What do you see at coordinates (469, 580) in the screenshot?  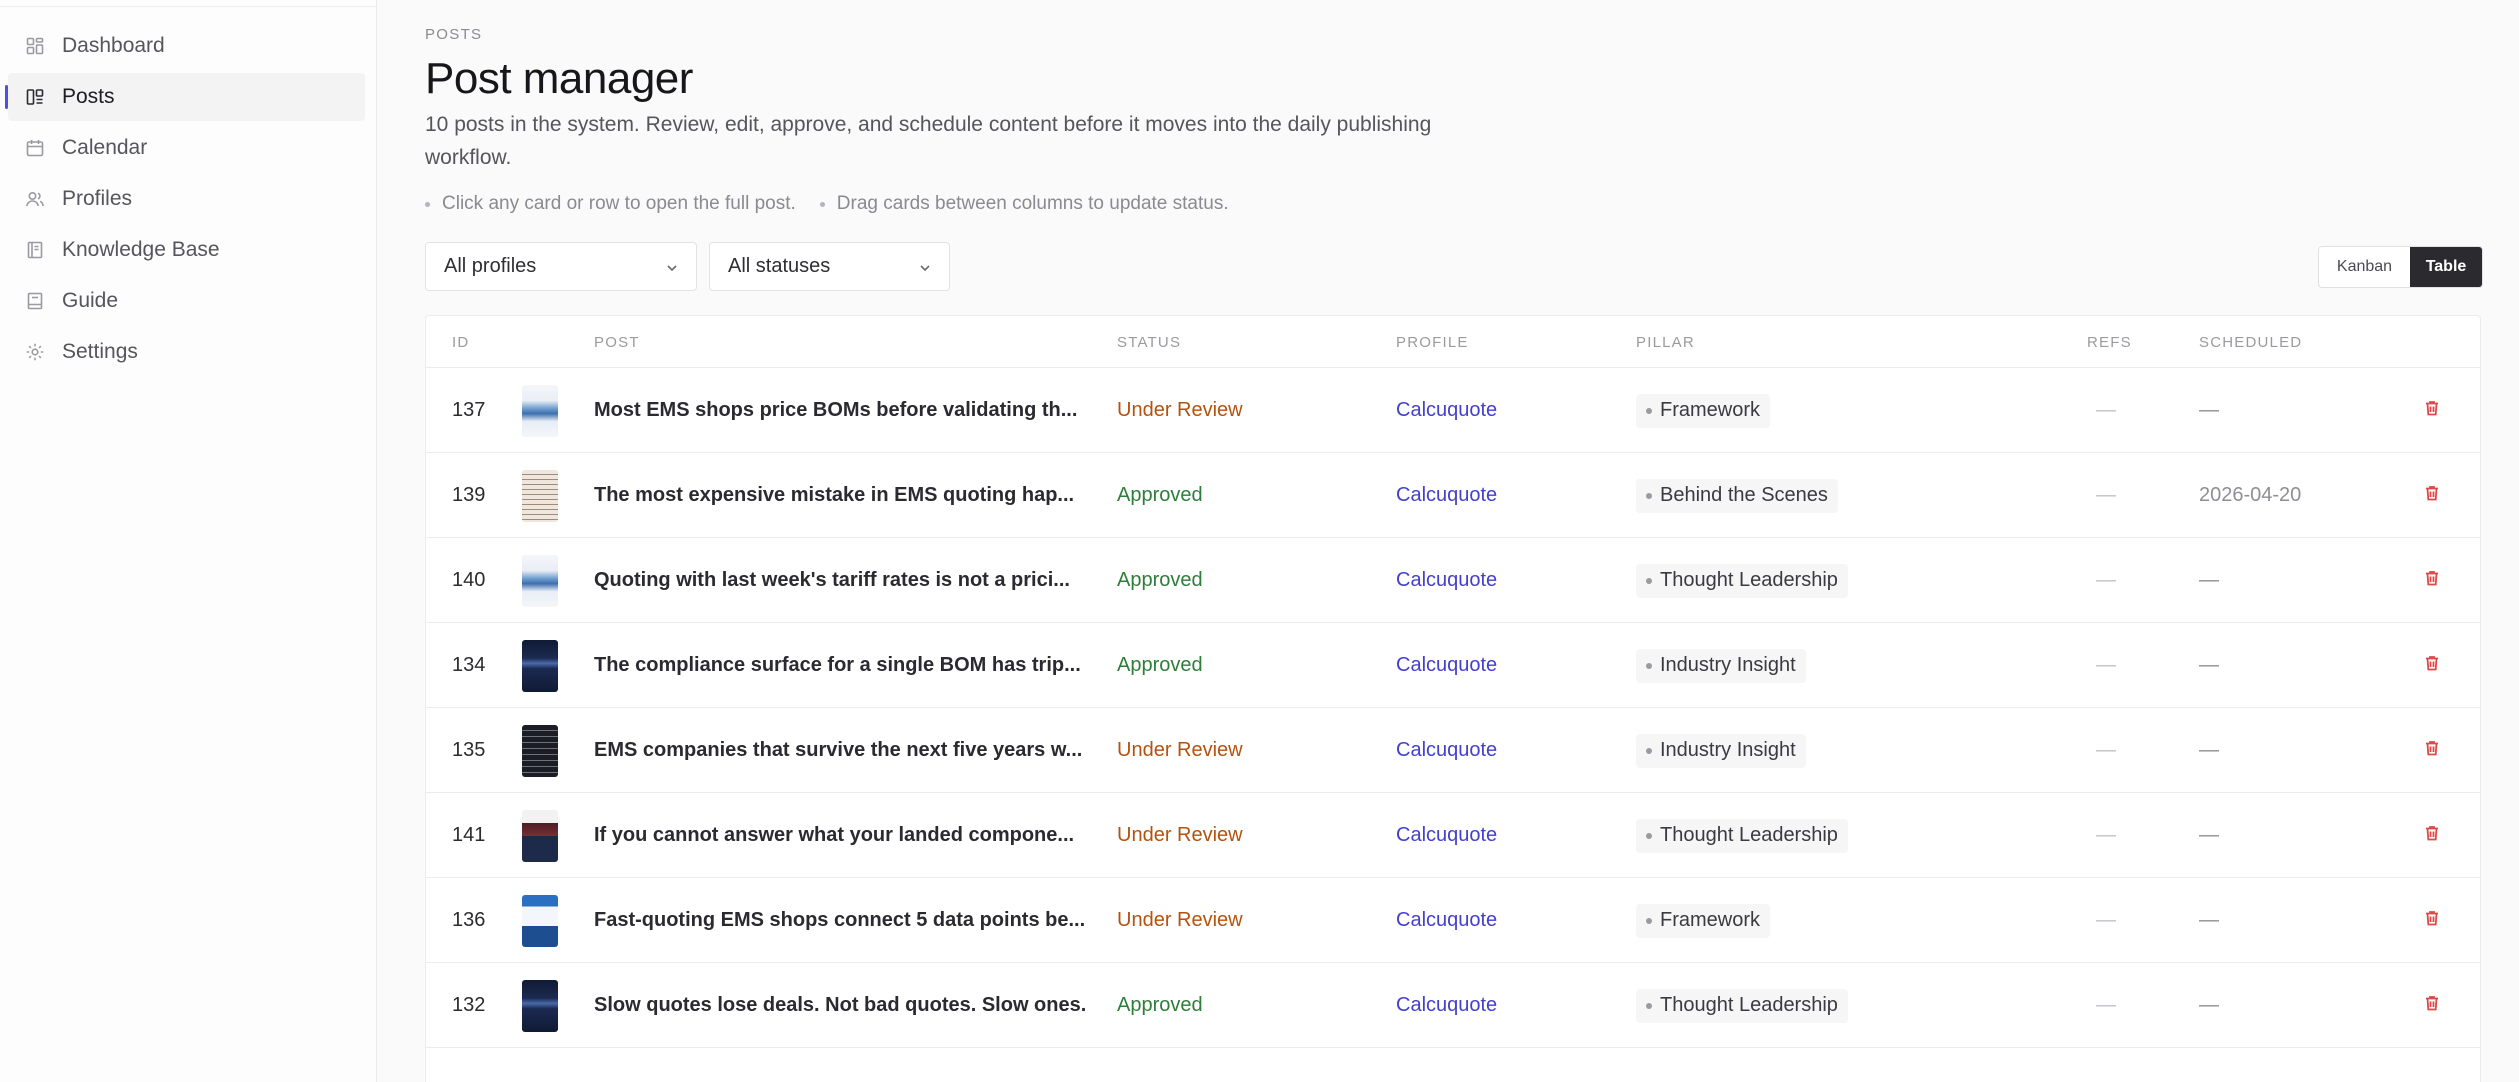 I see `post-id: 140` at bounding box center [469, 580].